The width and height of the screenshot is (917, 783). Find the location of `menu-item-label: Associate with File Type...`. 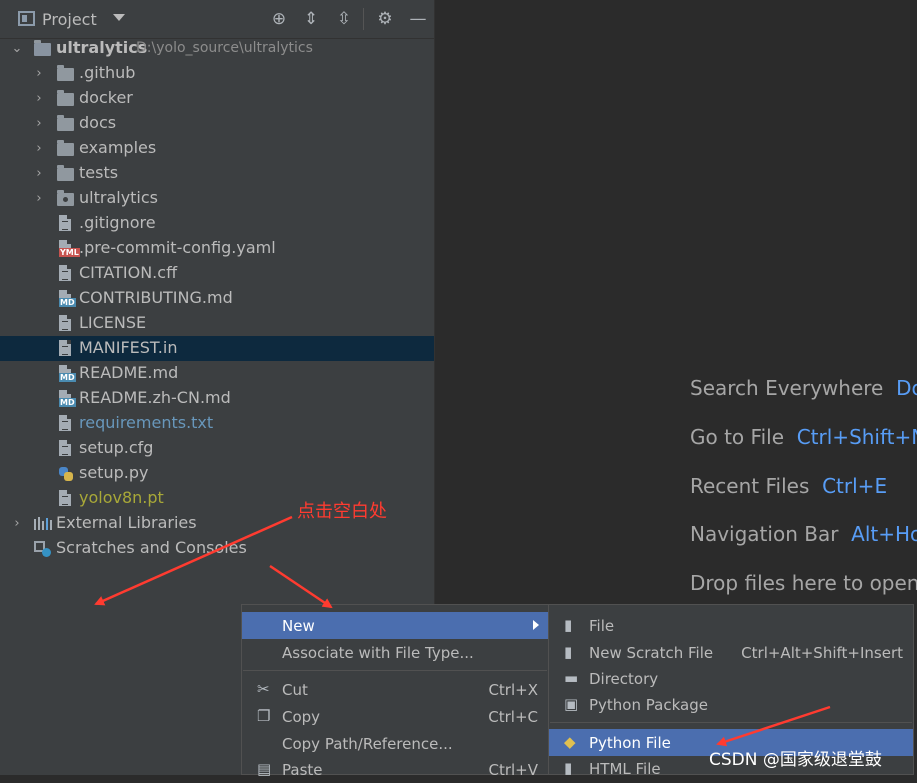

menu-item-label: Associate with File Type... is located at coordinates (378, 653).